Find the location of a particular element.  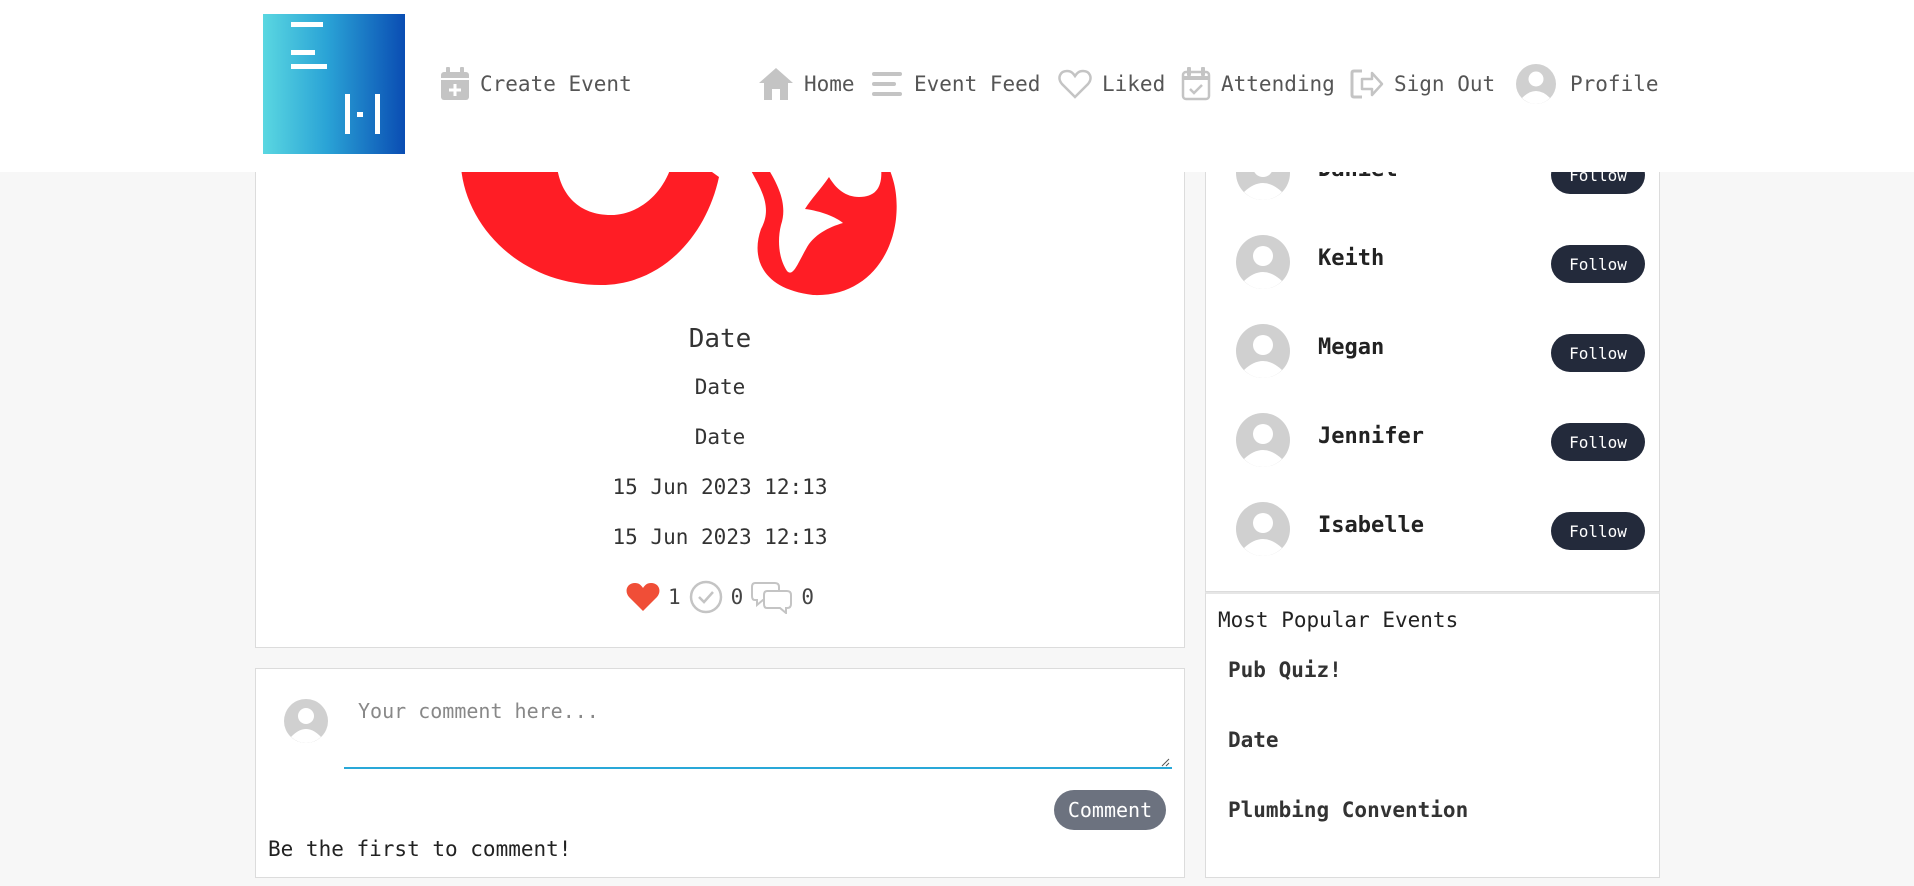

attend-stat: 0 is located at coordinates (716, 597).